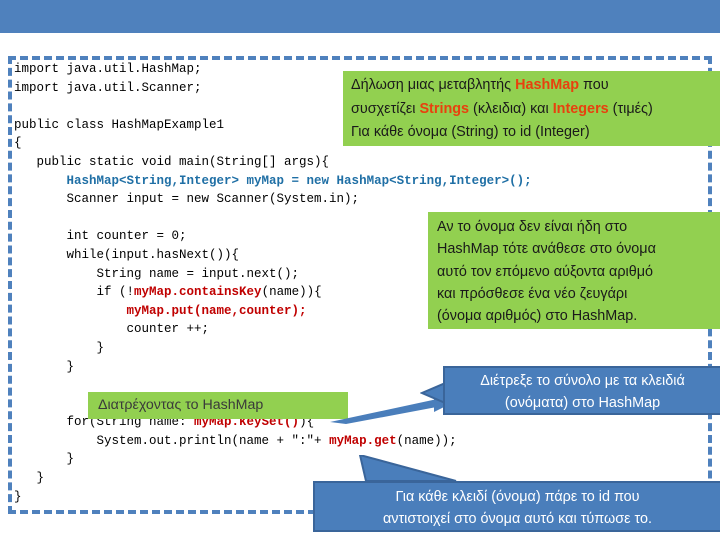 This screenshot has height=540, width=720. I want to click on code-token: System.out.println(name + ":"+, so click(172, 440).